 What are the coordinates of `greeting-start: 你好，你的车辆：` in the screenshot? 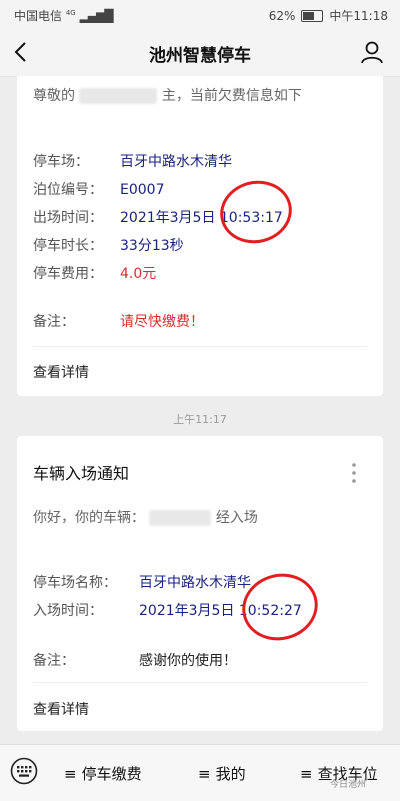 It's located at (89, 518).